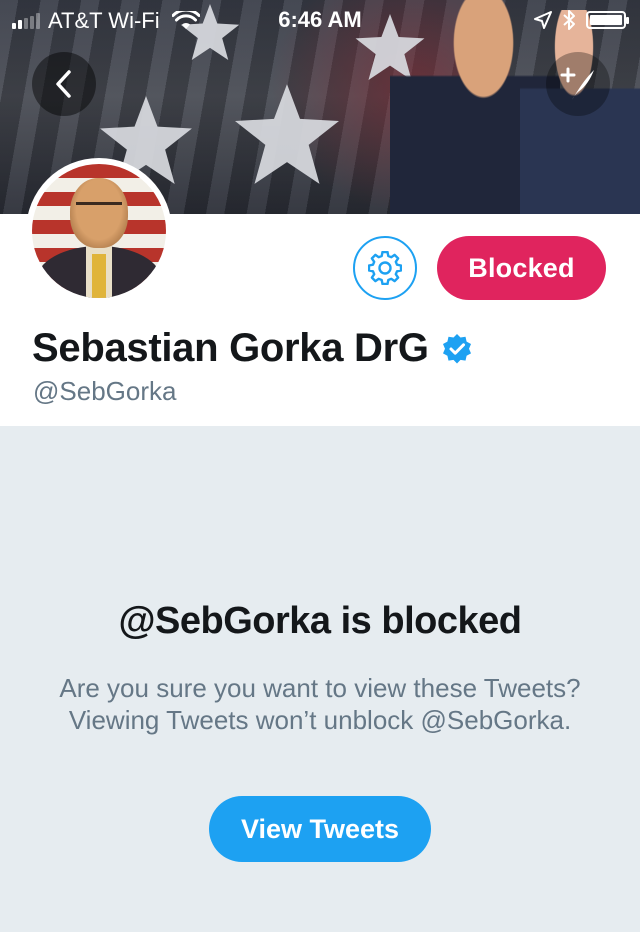 The height and width of the screenshot is (932, 640). I want to click on avatar-image, so click(99, 231).